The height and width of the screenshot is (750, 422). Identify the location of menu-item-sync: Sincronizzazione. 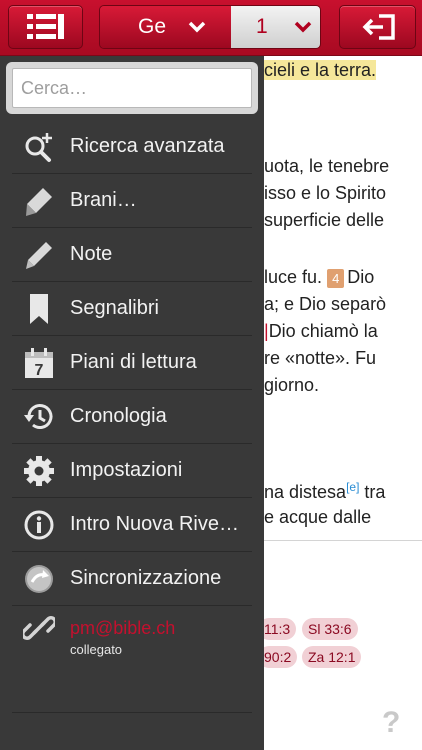
(132, 579).